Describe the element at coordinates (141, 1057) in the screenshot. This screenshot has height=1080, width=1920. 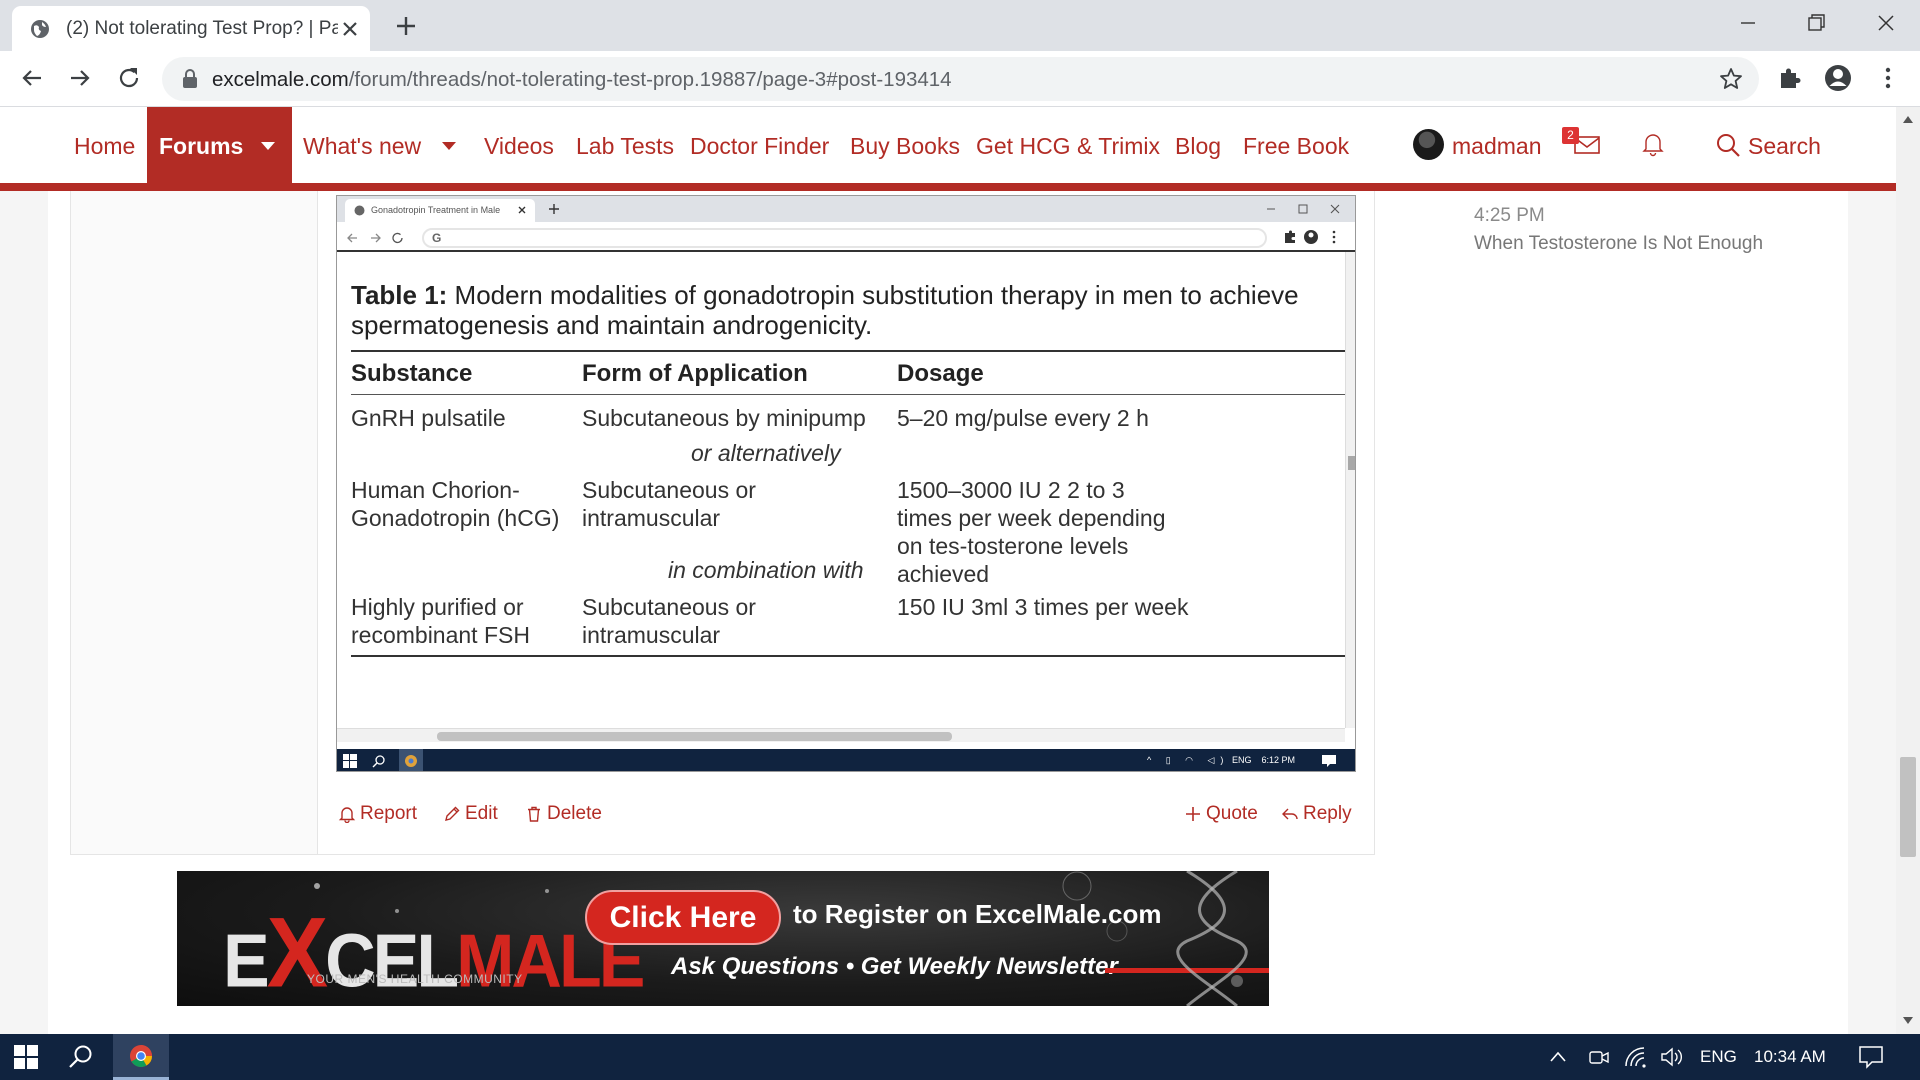
I see `taskbar-chrome-item` at that location.